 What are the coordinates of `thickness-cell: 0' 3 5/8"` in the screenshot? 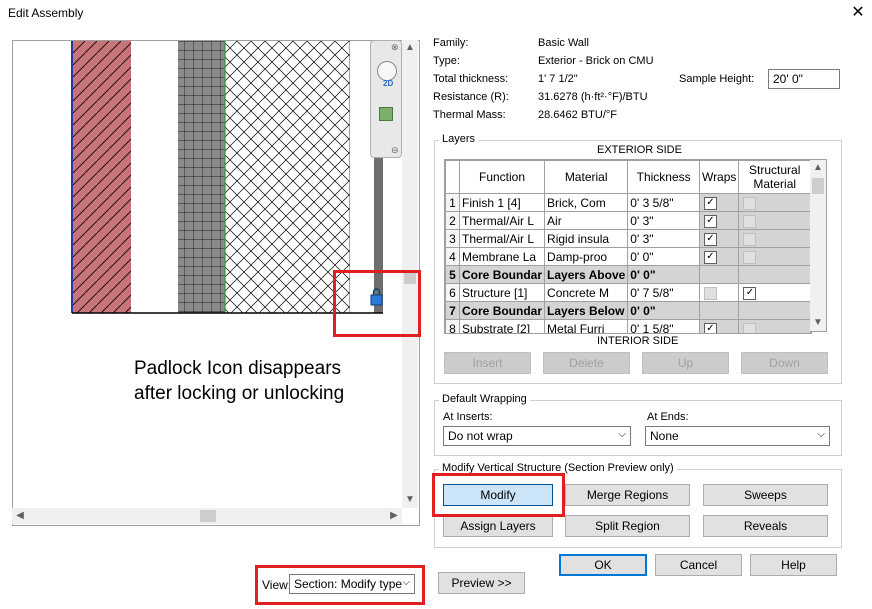 It's located at (663, 202).